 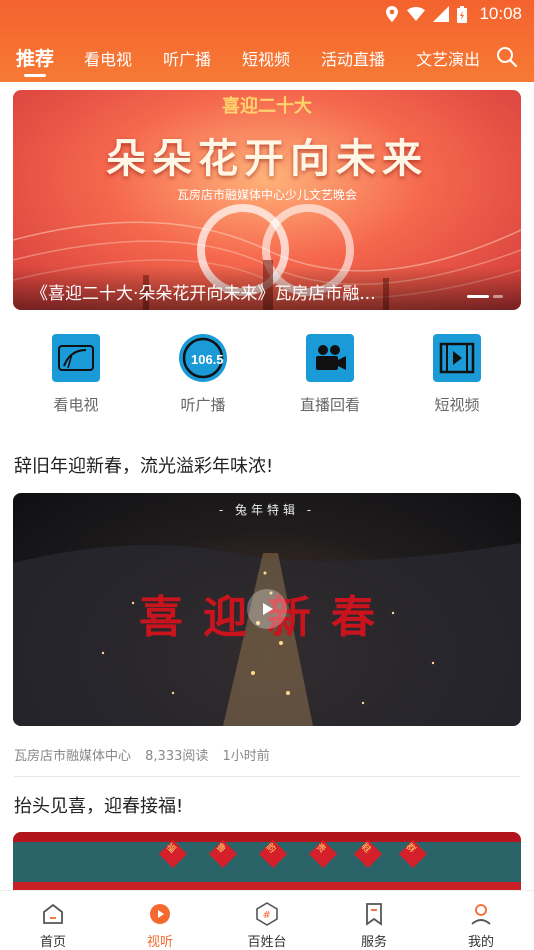 What do you see at coordinates (329, 405) in the screenshot?
I see `quick-link-label: 直播回看` at bounding box center [329, 405].